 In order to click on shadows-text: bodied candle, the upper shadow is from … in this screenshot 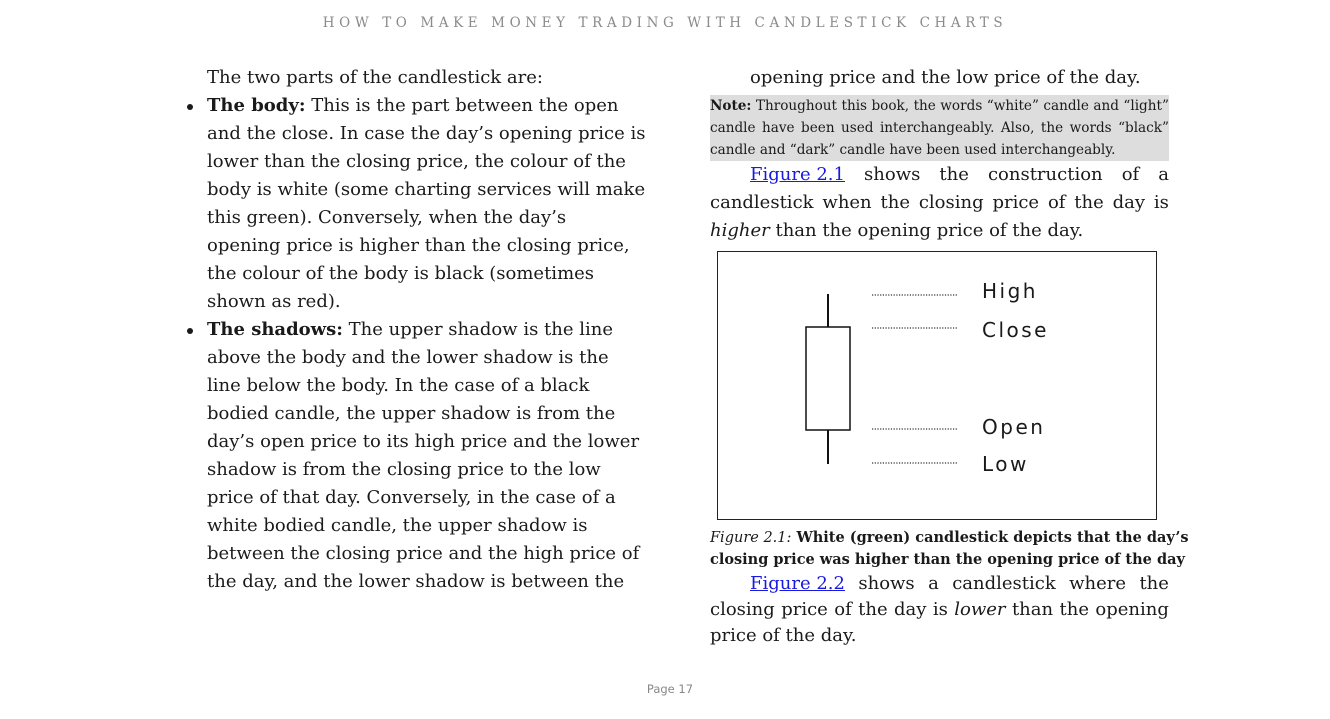, I will do `click(411, 413)`.